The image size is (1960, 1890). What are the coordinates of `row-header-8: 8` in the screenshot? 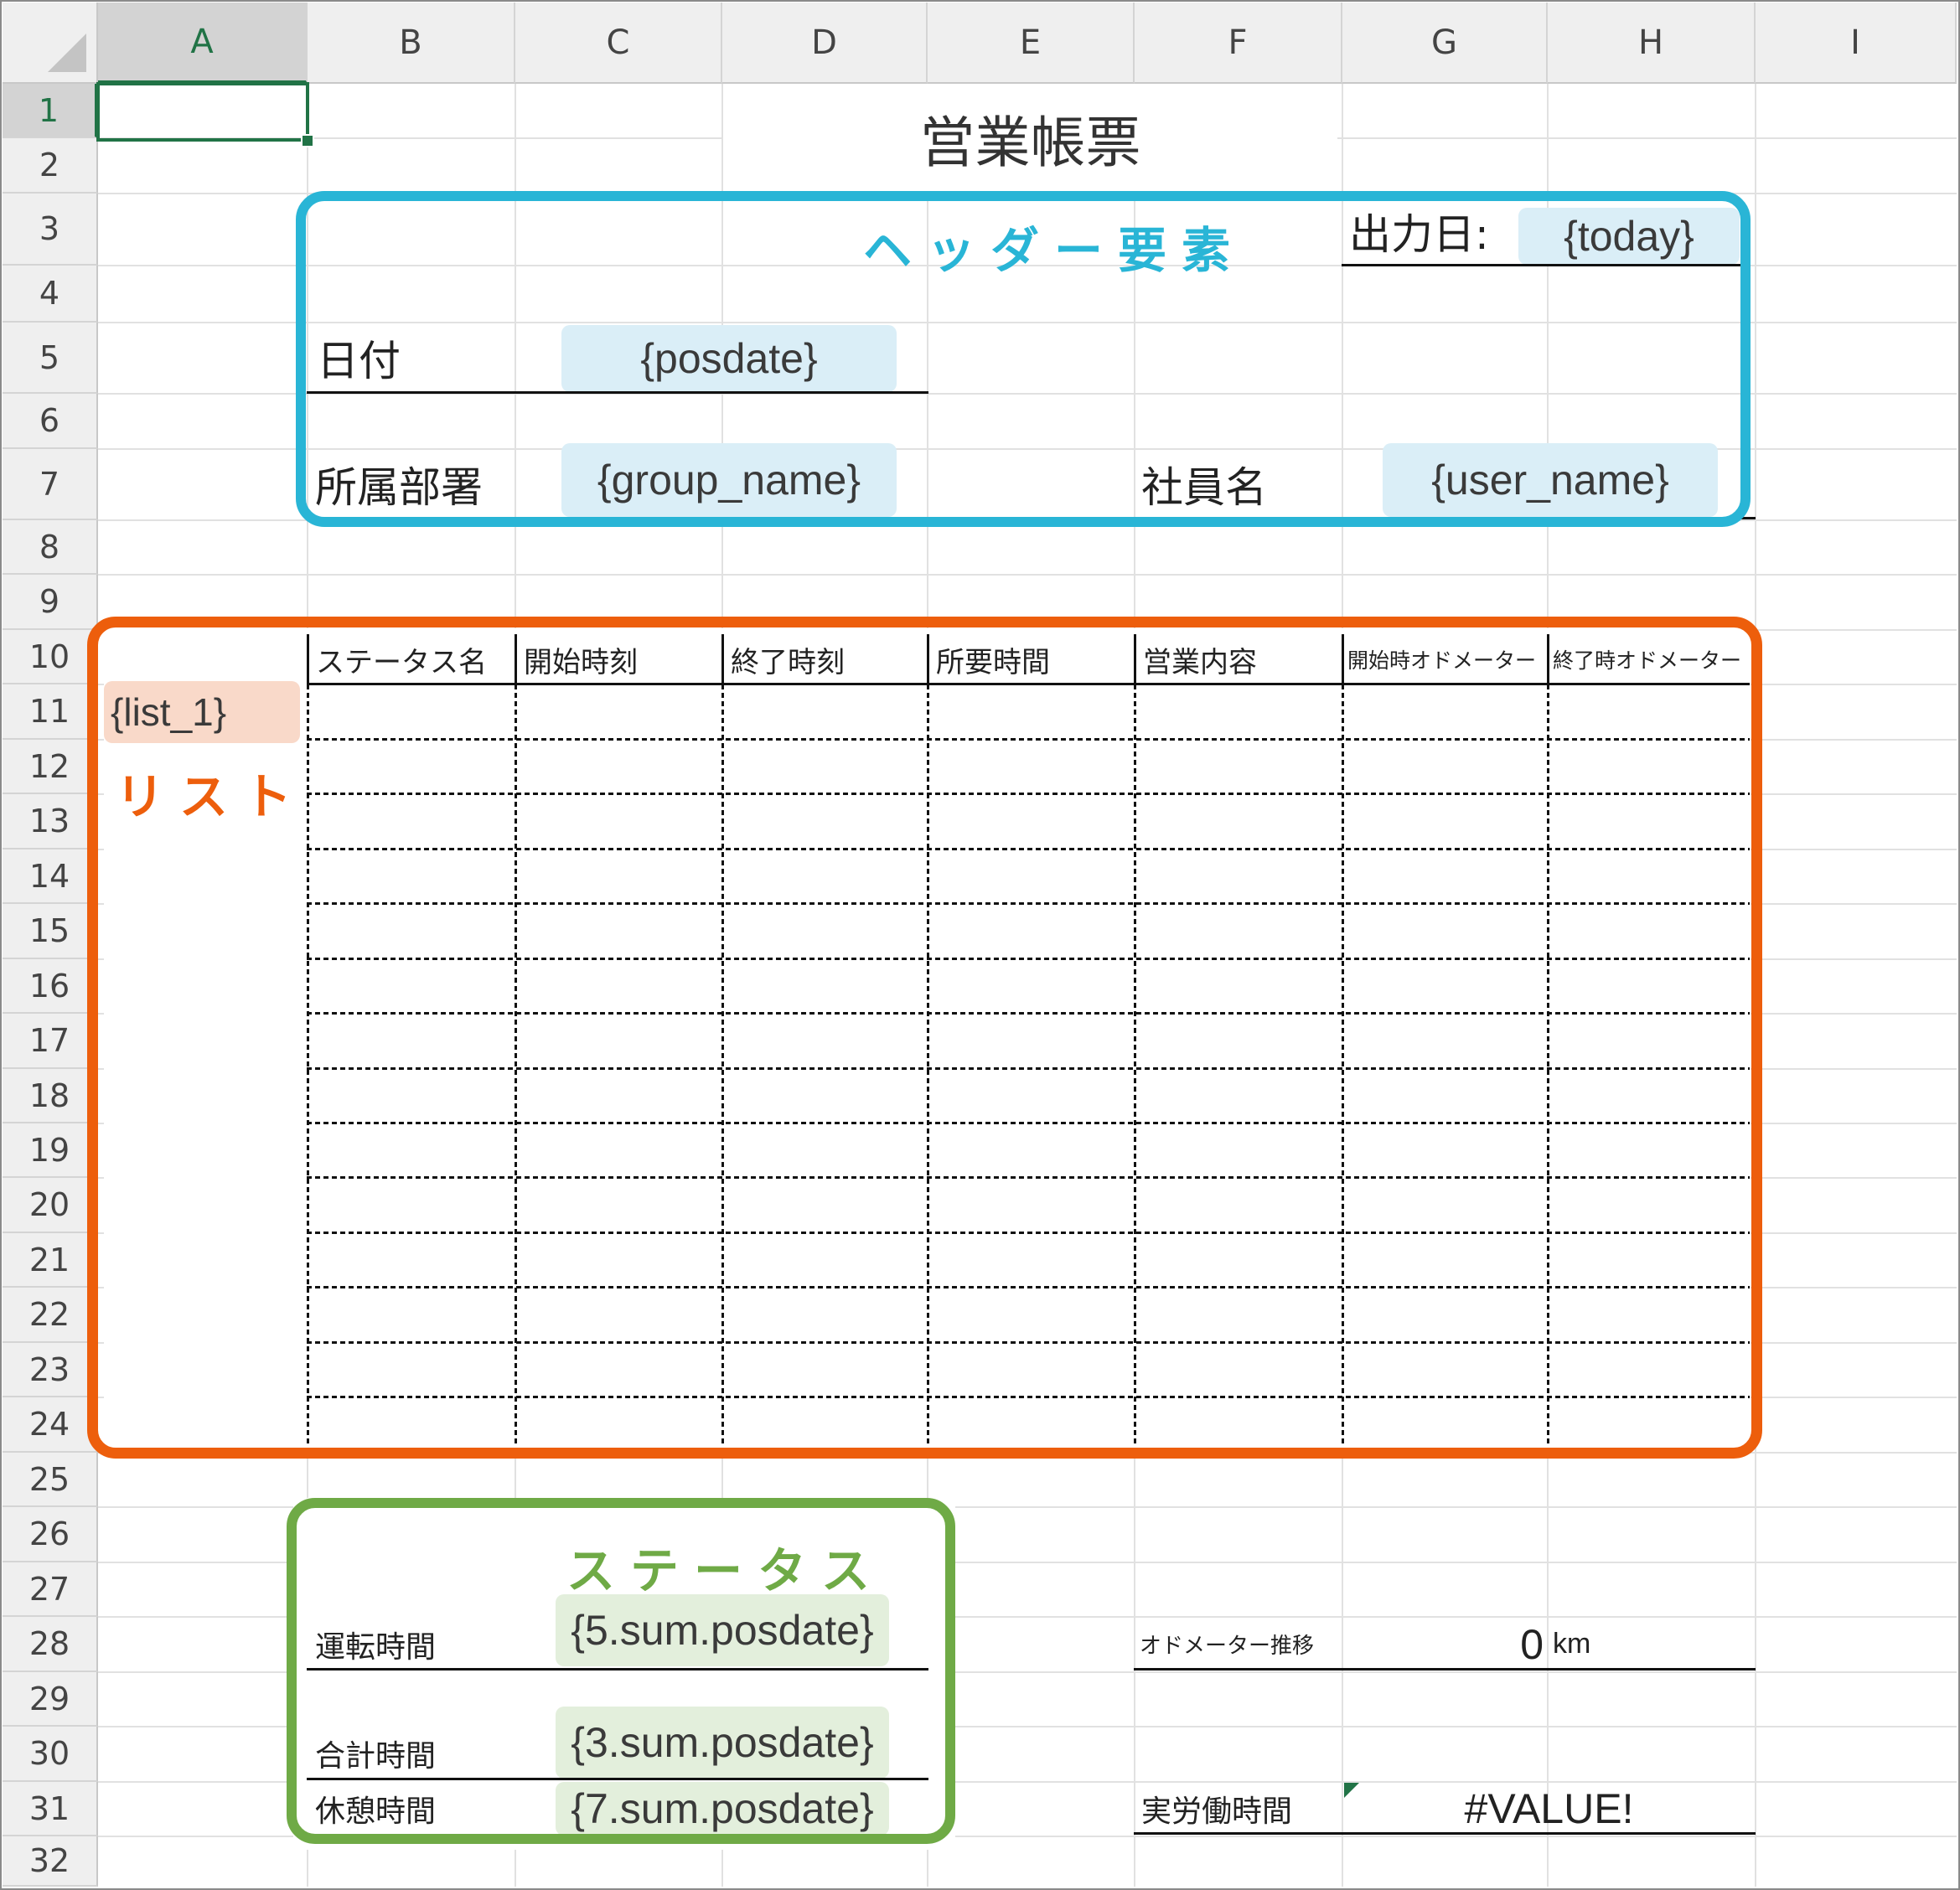 It's located at (51, 547).